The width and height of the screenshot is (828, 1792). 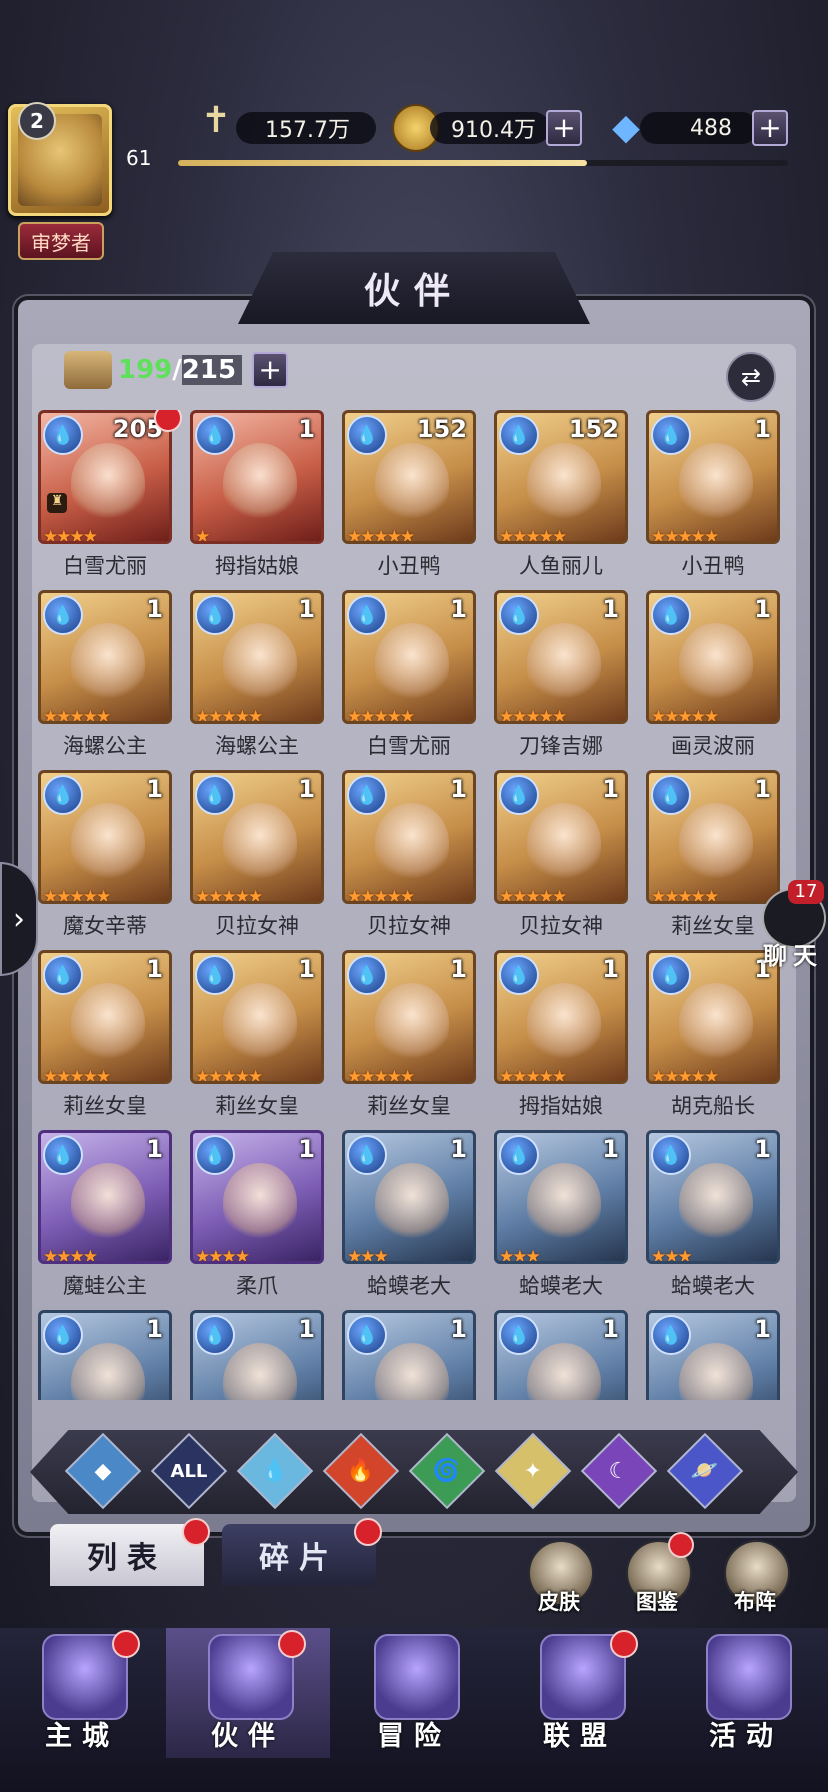 I want to click on hero-card: 💧 1 ★★★★★ 小丑鸭, so click(x=714, y=501).